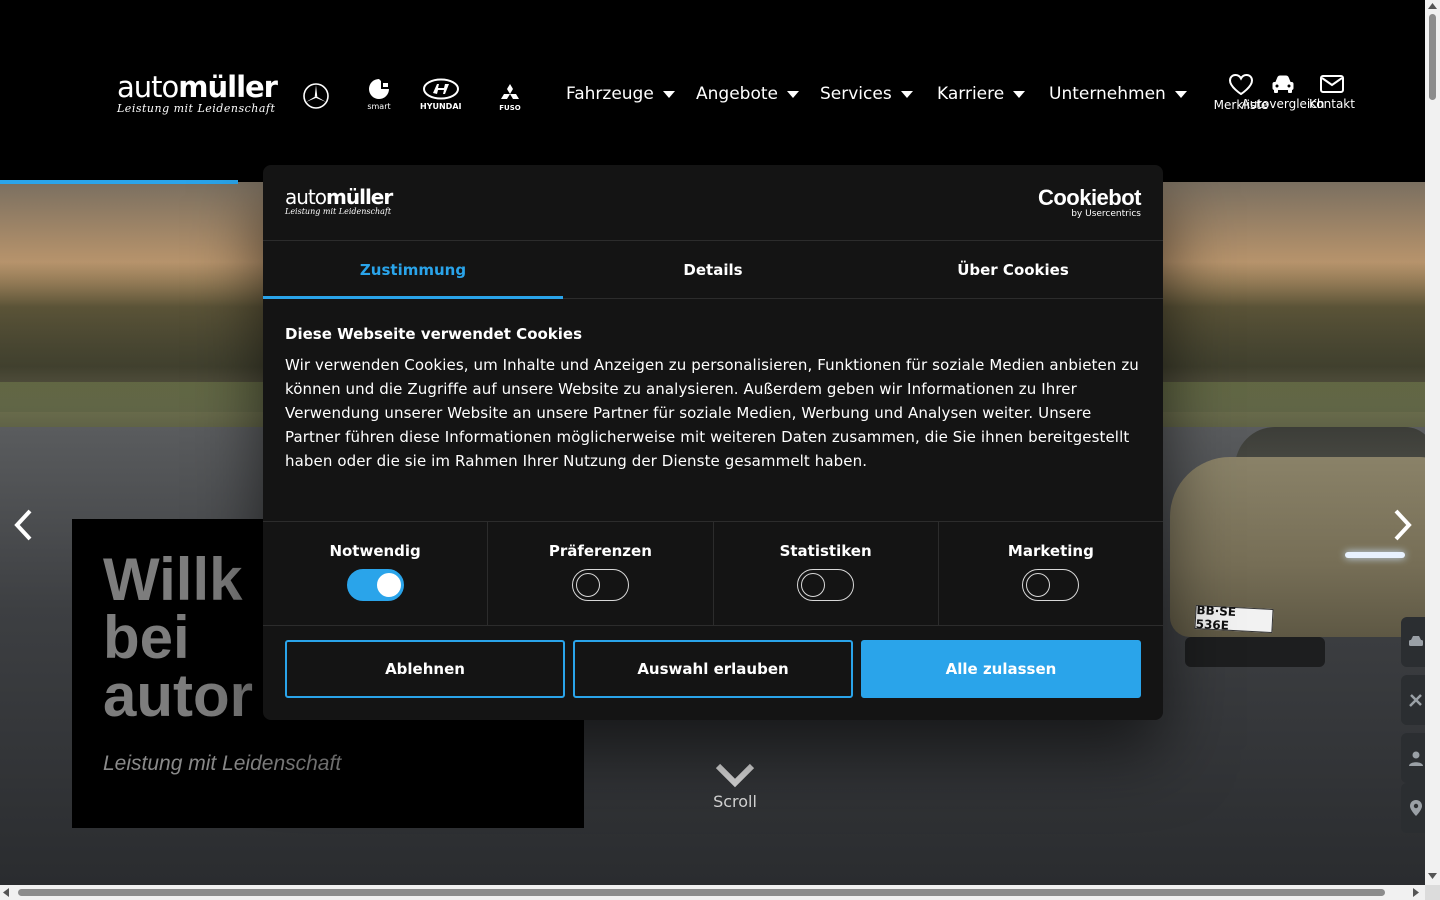 This screenshot has width=1440, height=900. I want to click on hero-car-image: BB·SE 536E, so click(1285, 547).